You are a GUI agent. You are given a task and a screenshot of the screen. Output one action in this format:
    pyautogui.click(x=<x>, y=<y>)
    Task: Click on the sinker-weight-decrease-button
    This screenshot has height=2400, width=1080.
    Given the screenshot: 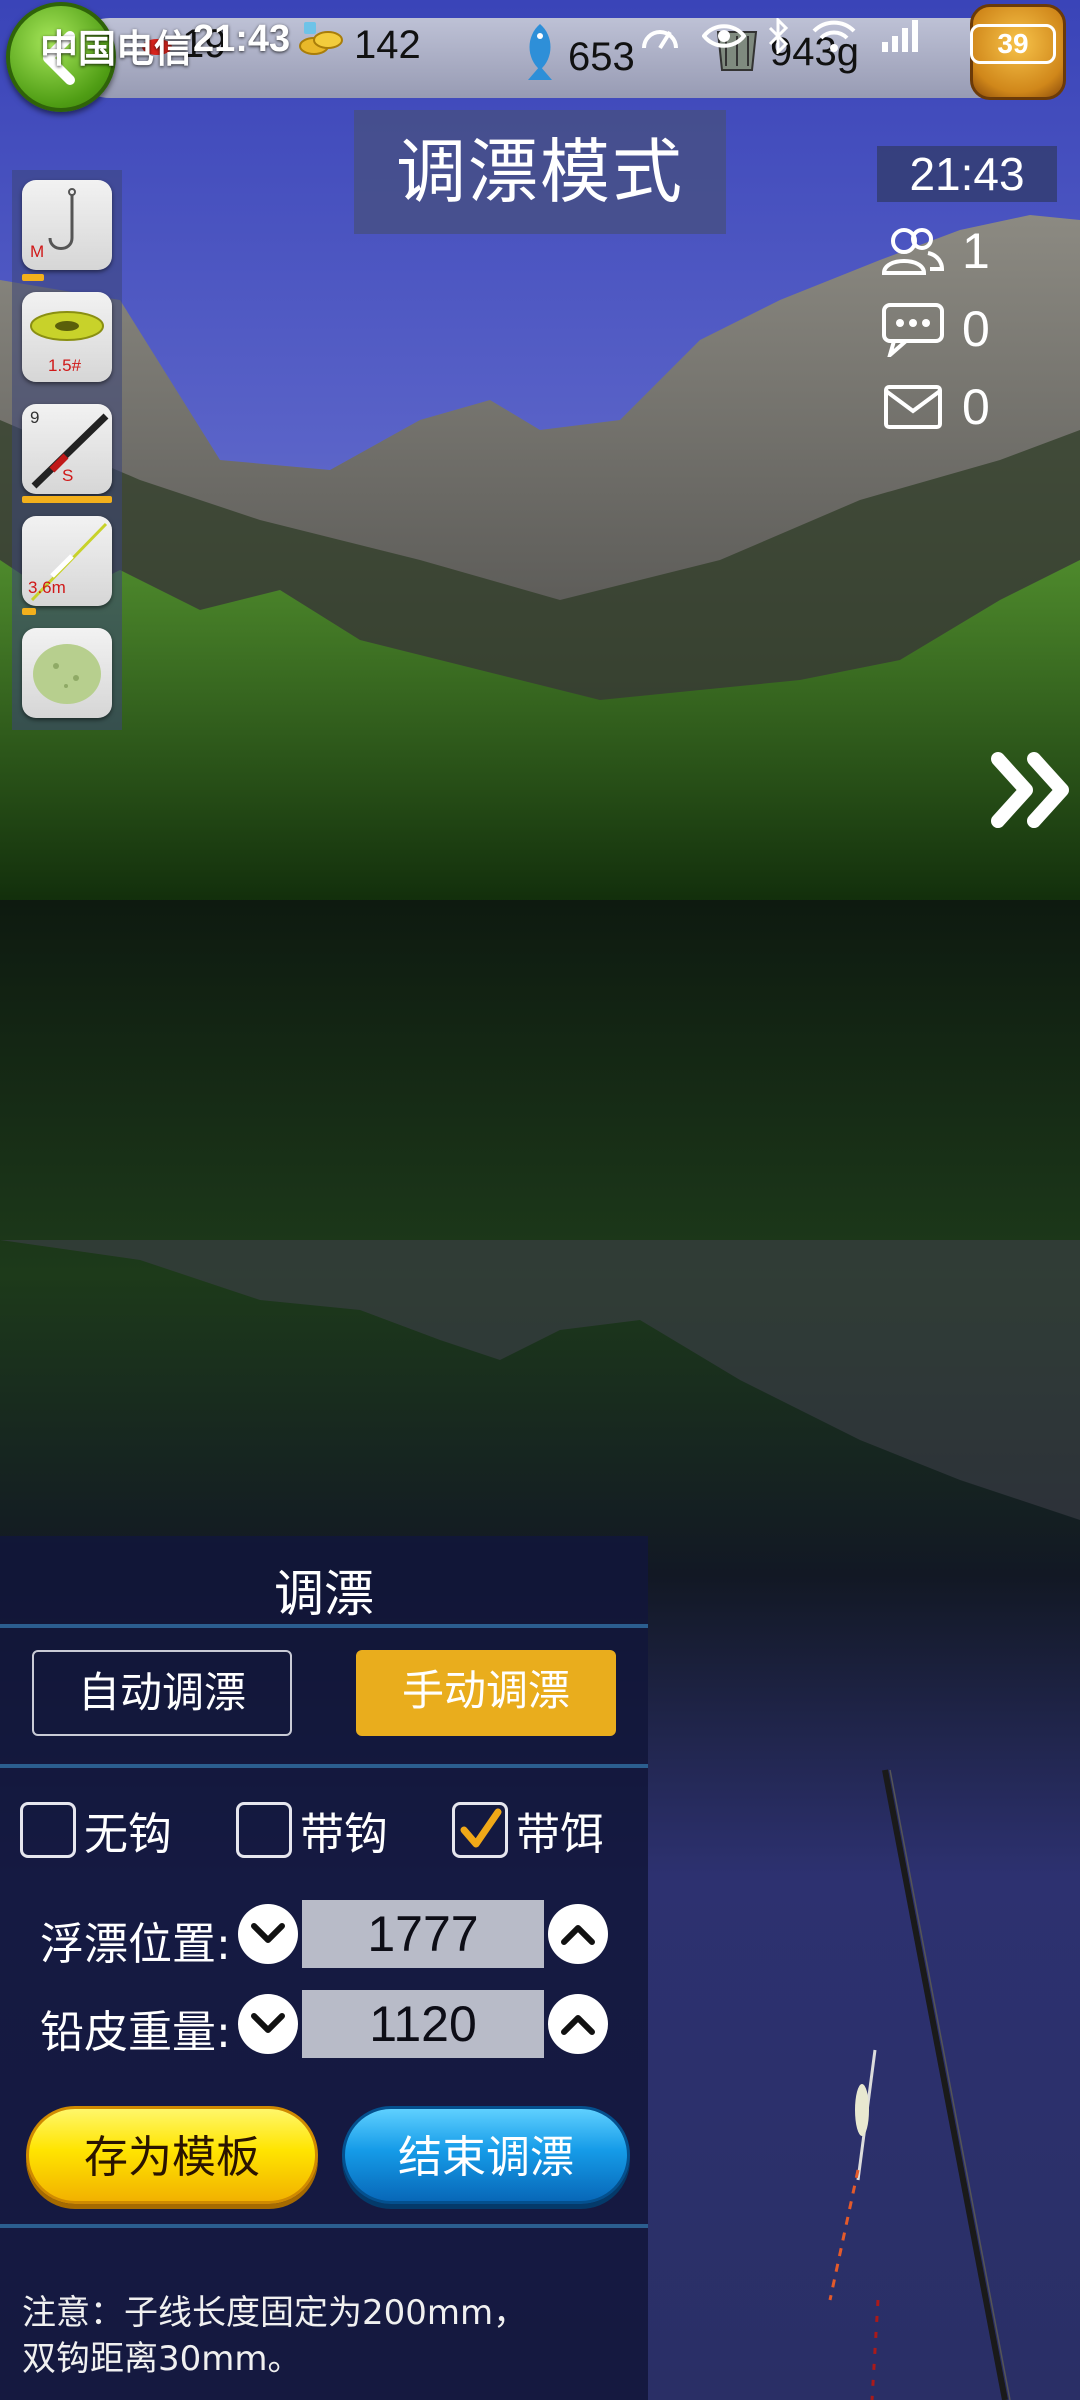 What is the action you would take?
    pyautogui.click(x=268, y=2024)
    